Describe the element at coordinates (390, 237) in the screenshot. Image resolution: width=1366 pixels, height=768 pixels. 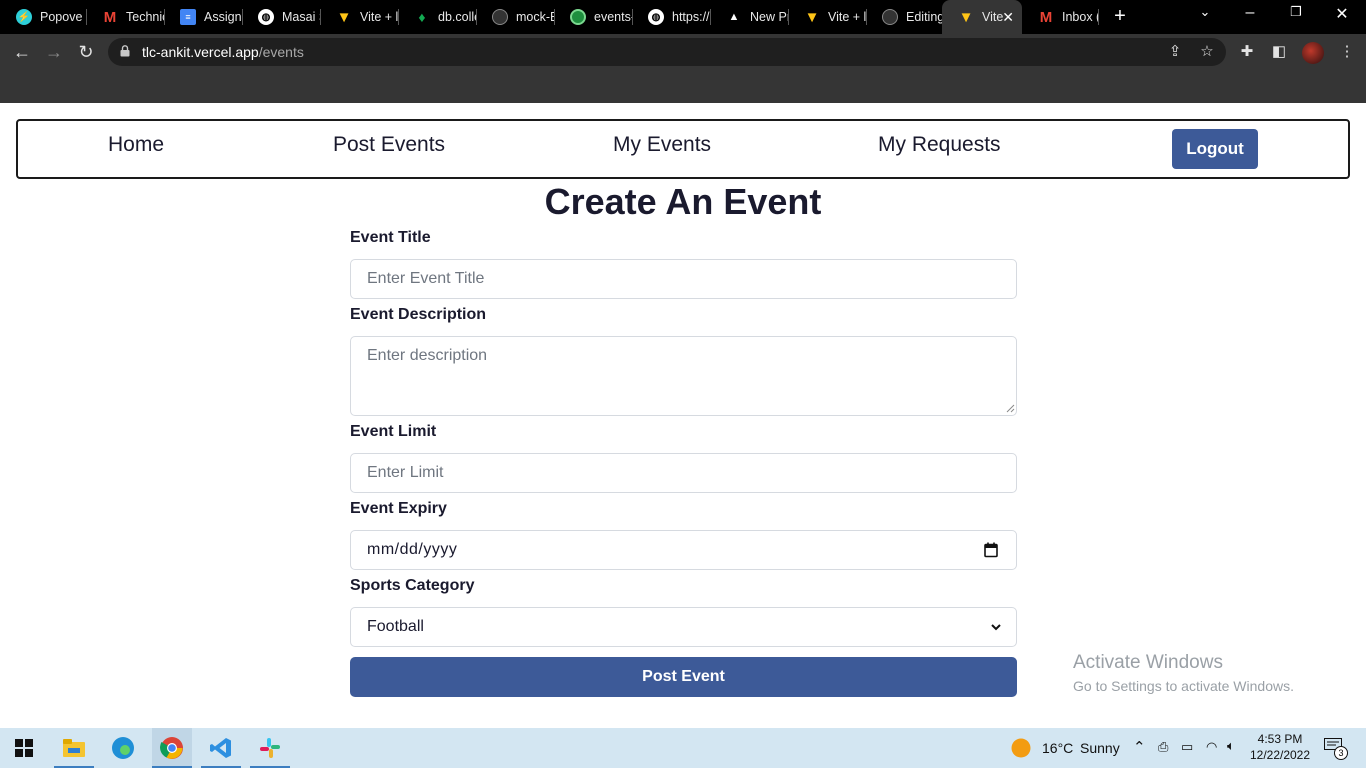
I see `event-title-label: Event Title` at that location.